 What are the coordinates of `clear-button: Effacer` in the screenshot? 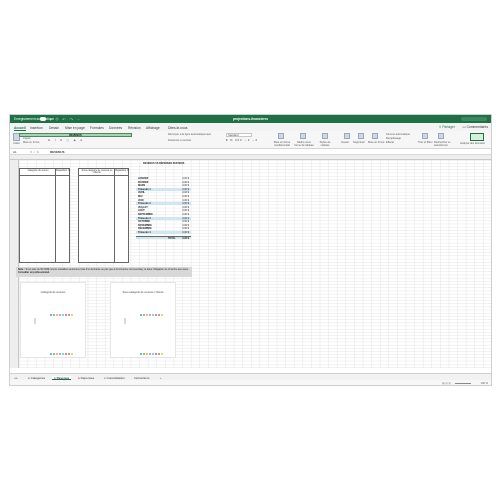 It's located at (390, 142).